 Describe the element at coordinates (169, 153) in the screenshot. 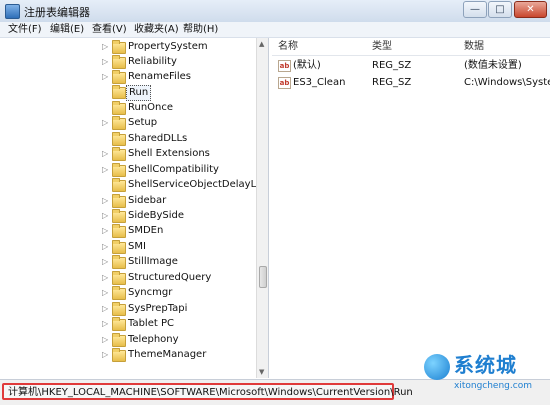

I see `tree-item-label: Shell Extensions` at that location.